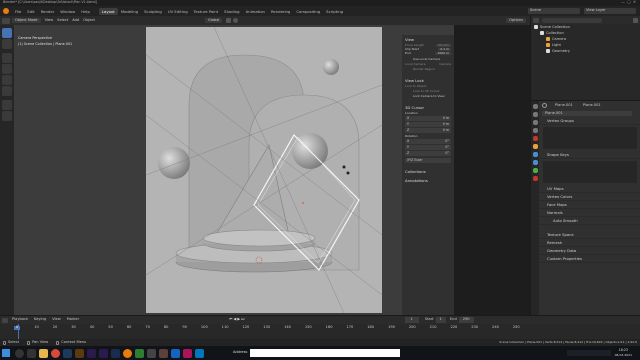 Image resolution: width=640 pixels, height=360 pixels. Describe the element at coordinates (589, 213) in the screenshot. I see `normals-section: Normals` at that location.